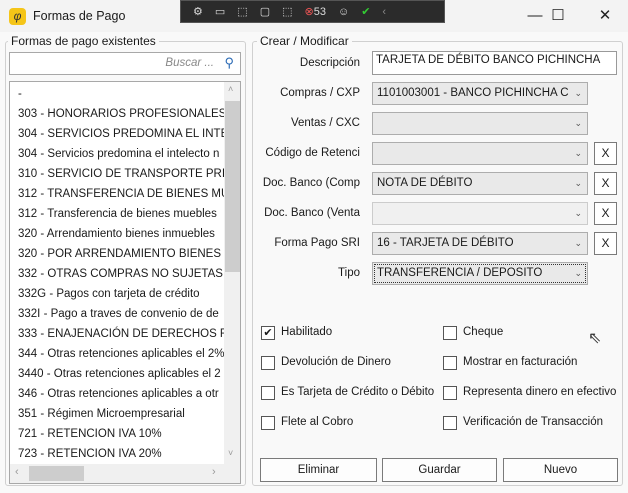 The height and width of the screenshot is (493, 628). I want to click on mouse-cursor-icon: ⇖, so click(595, 338).